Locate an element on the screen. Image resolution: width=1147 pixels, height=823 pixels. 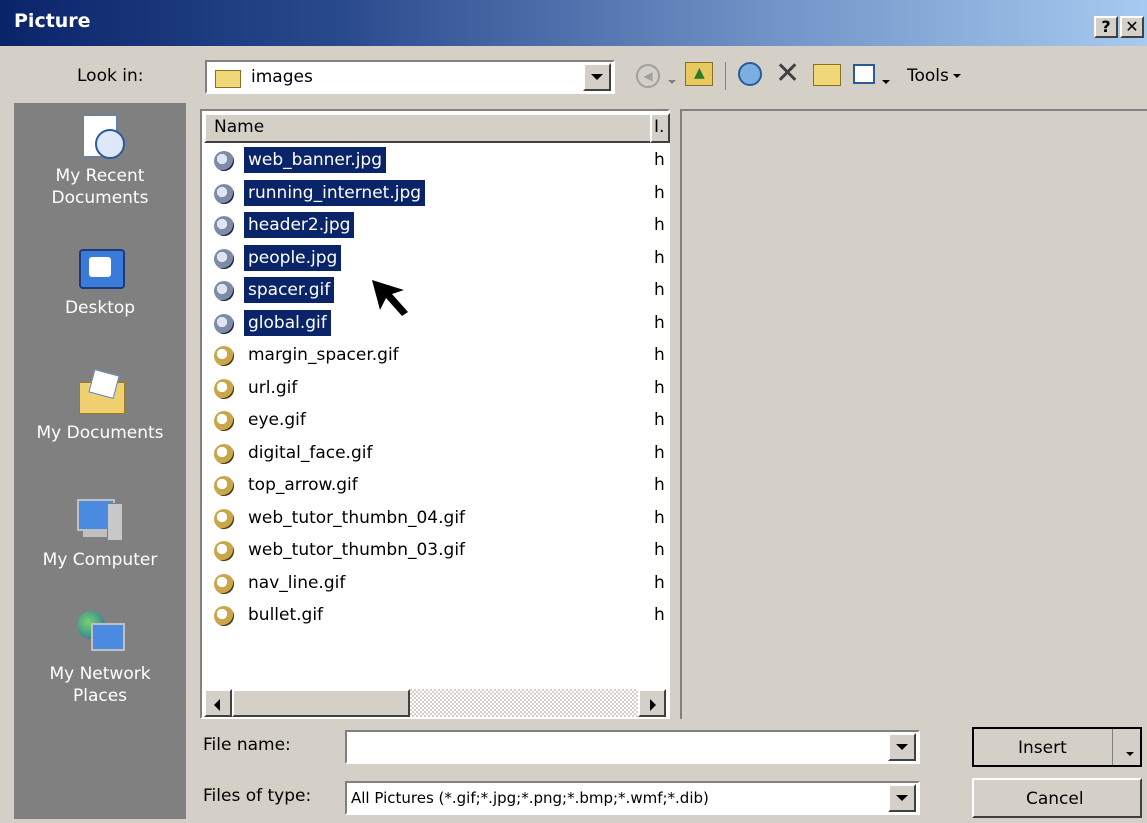
list-item: global.gif h is located at coordinates (436, 322).